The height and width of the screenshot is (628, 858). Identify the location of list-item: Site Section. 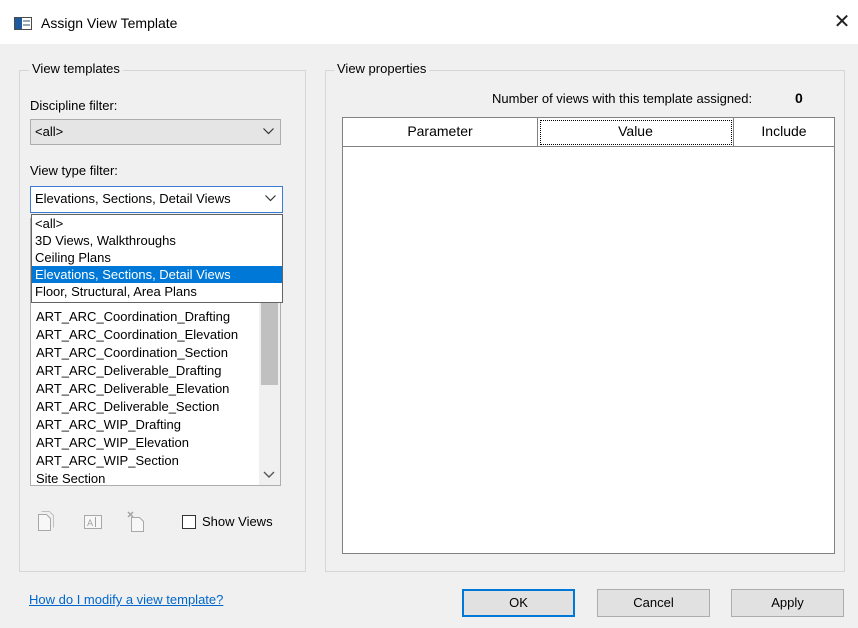
(70, 477).